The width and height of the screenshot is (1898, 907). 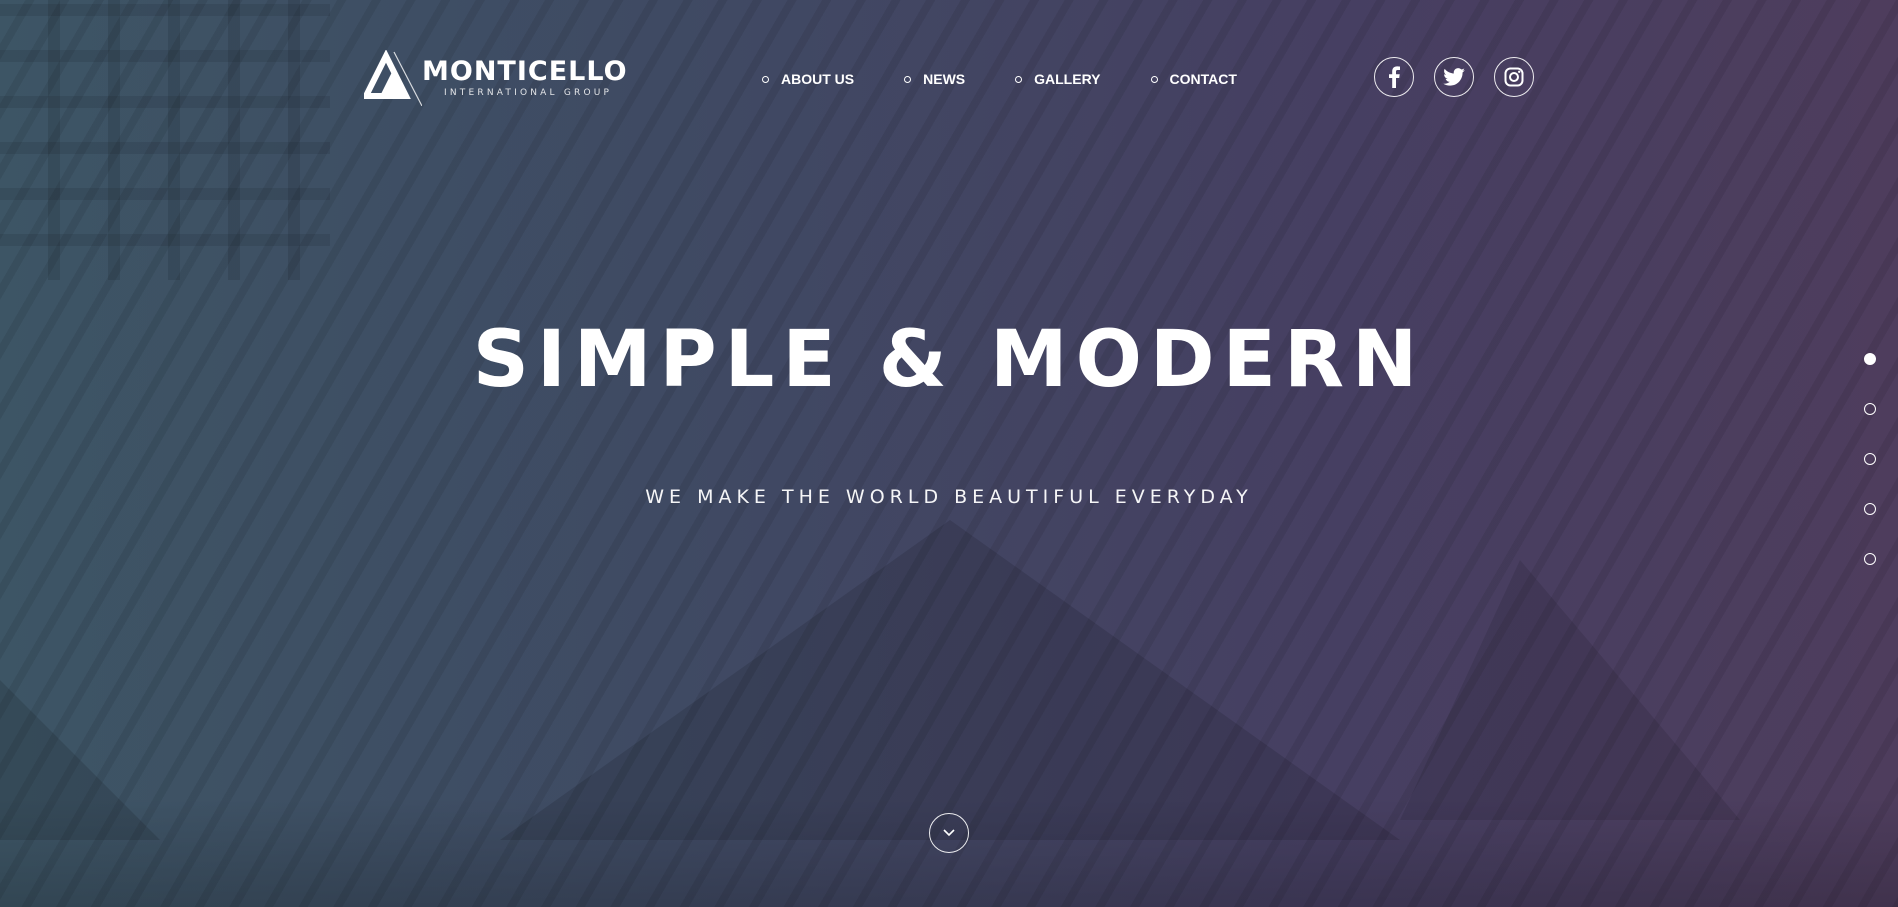 I want to click on twitter-button, so click(x=1454, y=77).